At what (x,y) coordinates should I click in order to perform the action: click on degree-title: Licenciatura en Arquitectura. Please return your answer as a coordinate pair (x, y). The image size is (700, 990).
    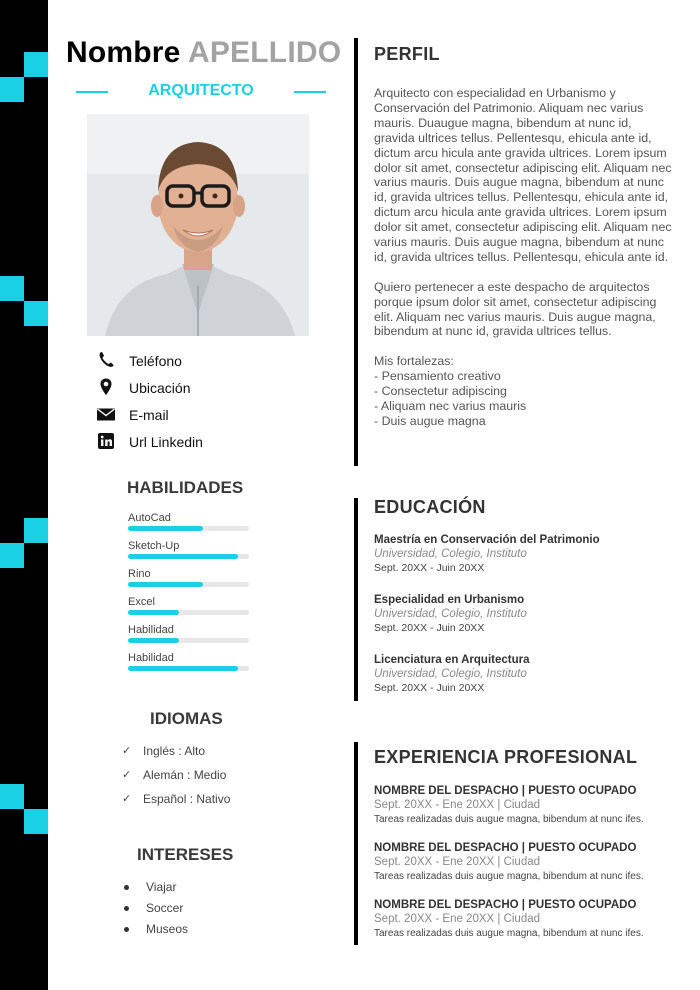
    Looking at the image, I should click on (452, 660).